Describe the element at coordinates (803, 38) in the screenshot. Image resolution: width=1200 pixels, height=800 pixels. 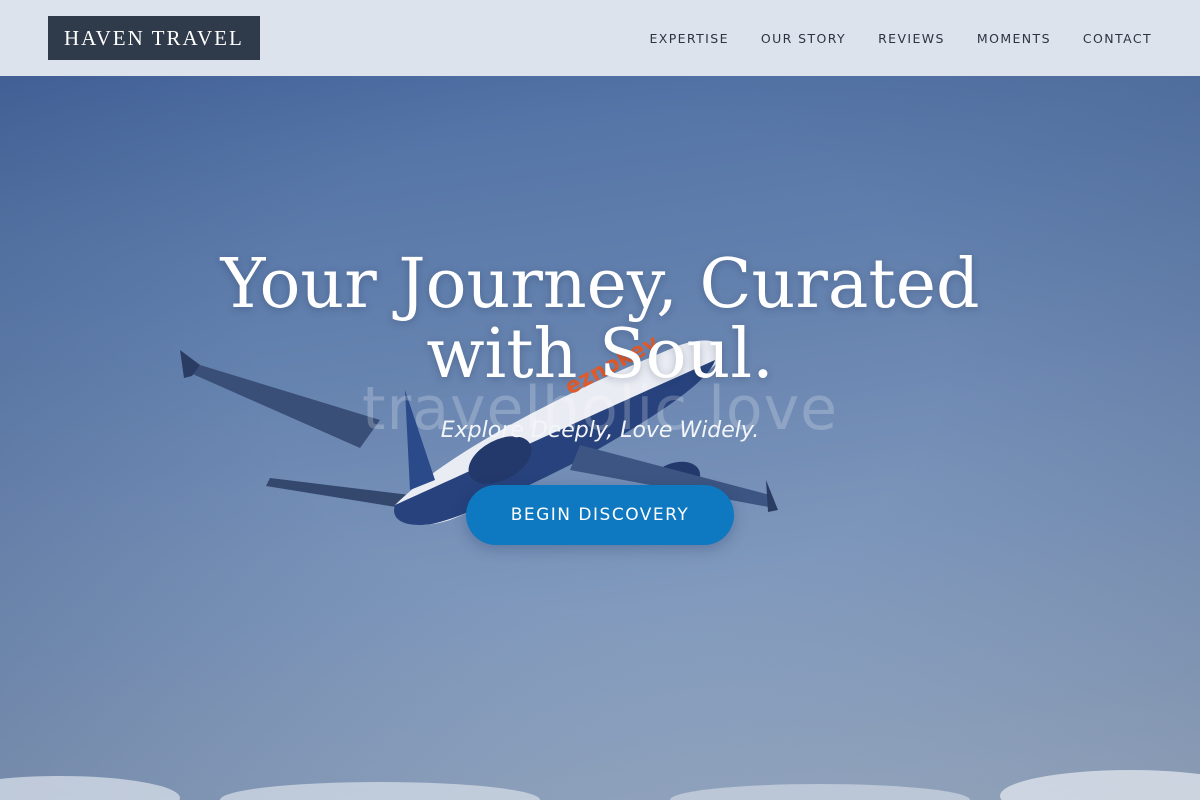
I see `nav-item-our-story: OUR STORY` at that location.